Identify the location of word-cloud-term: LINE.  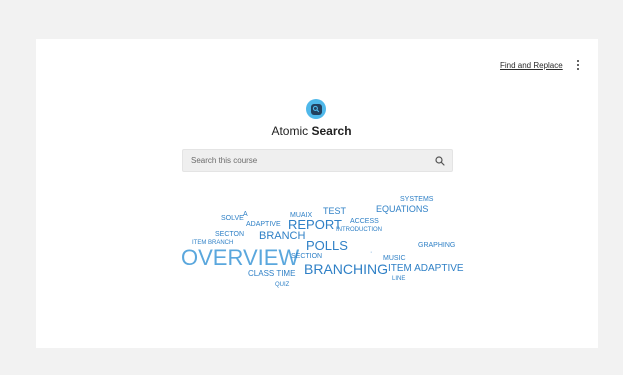
(398, 279).